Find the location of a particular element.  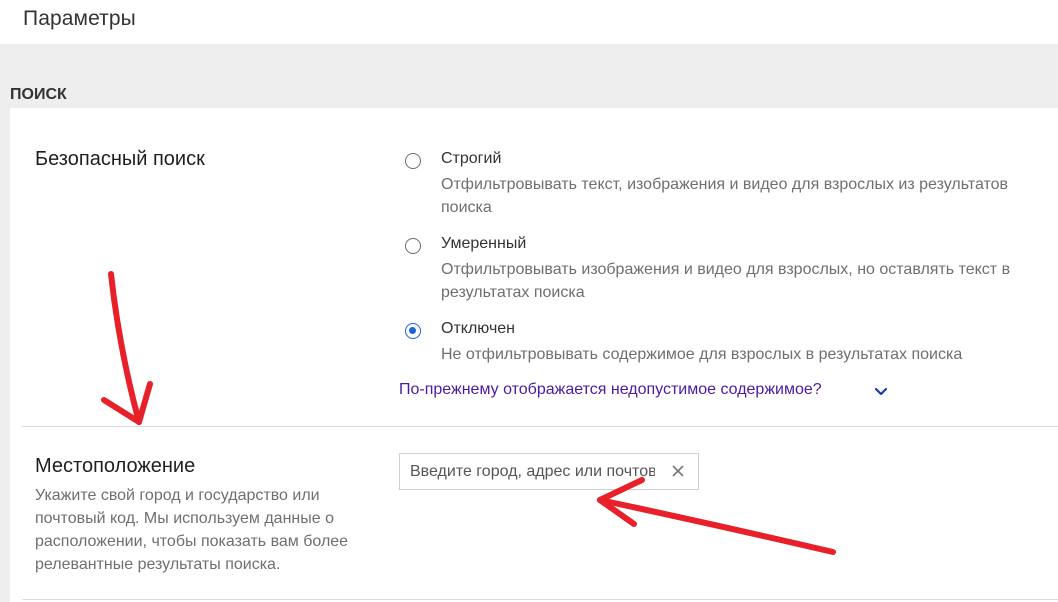

option-title: Умеренный is located at coordinates (484, 243).